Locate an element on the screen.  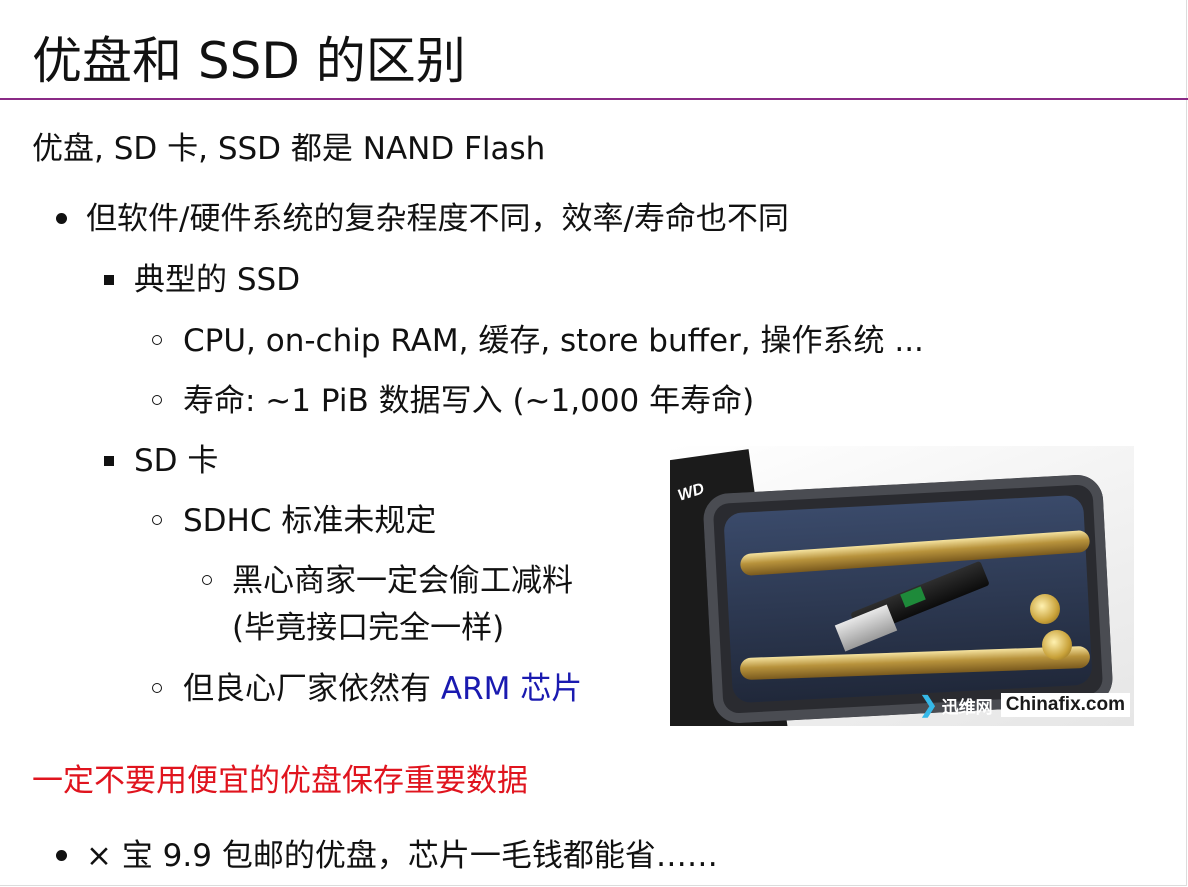
intro-text: 优盘, SD 卡, SSD 都是 NAND Flash is located at coordinates (289, 149).